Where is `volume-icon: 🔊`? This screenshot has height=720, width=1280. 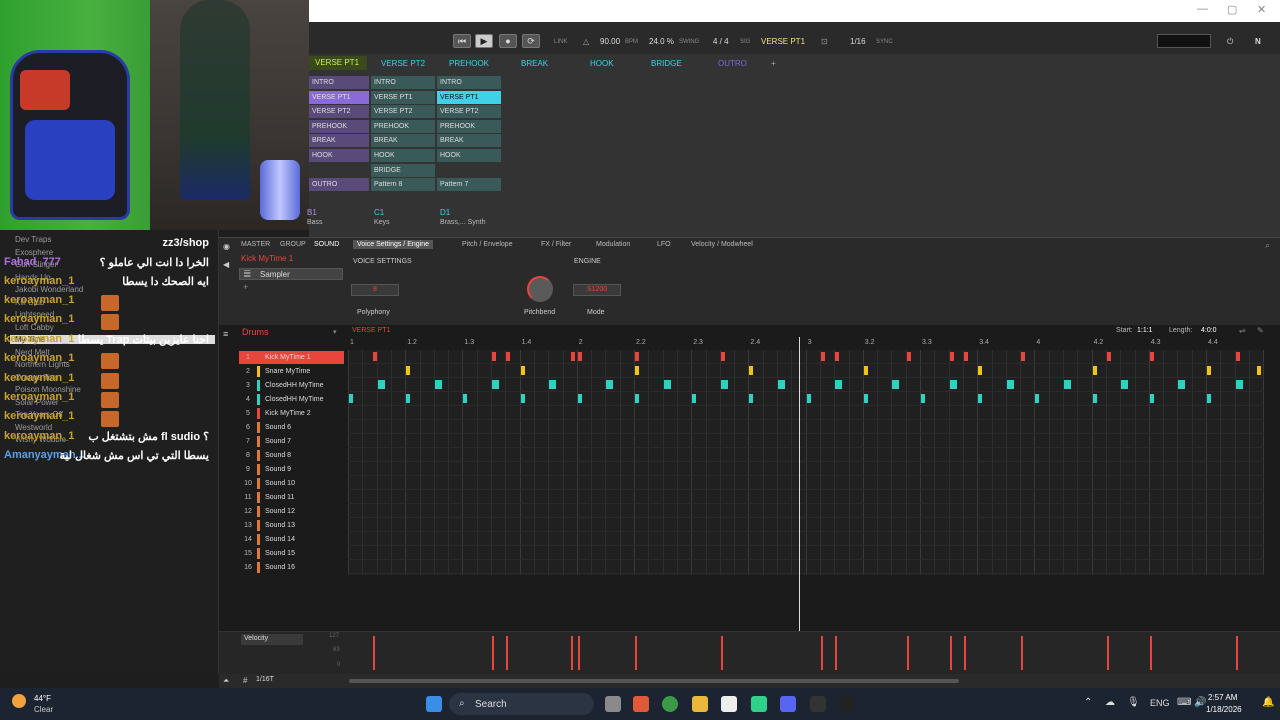
volume-icon: 🔊 is located at coordinates (1200, 702).